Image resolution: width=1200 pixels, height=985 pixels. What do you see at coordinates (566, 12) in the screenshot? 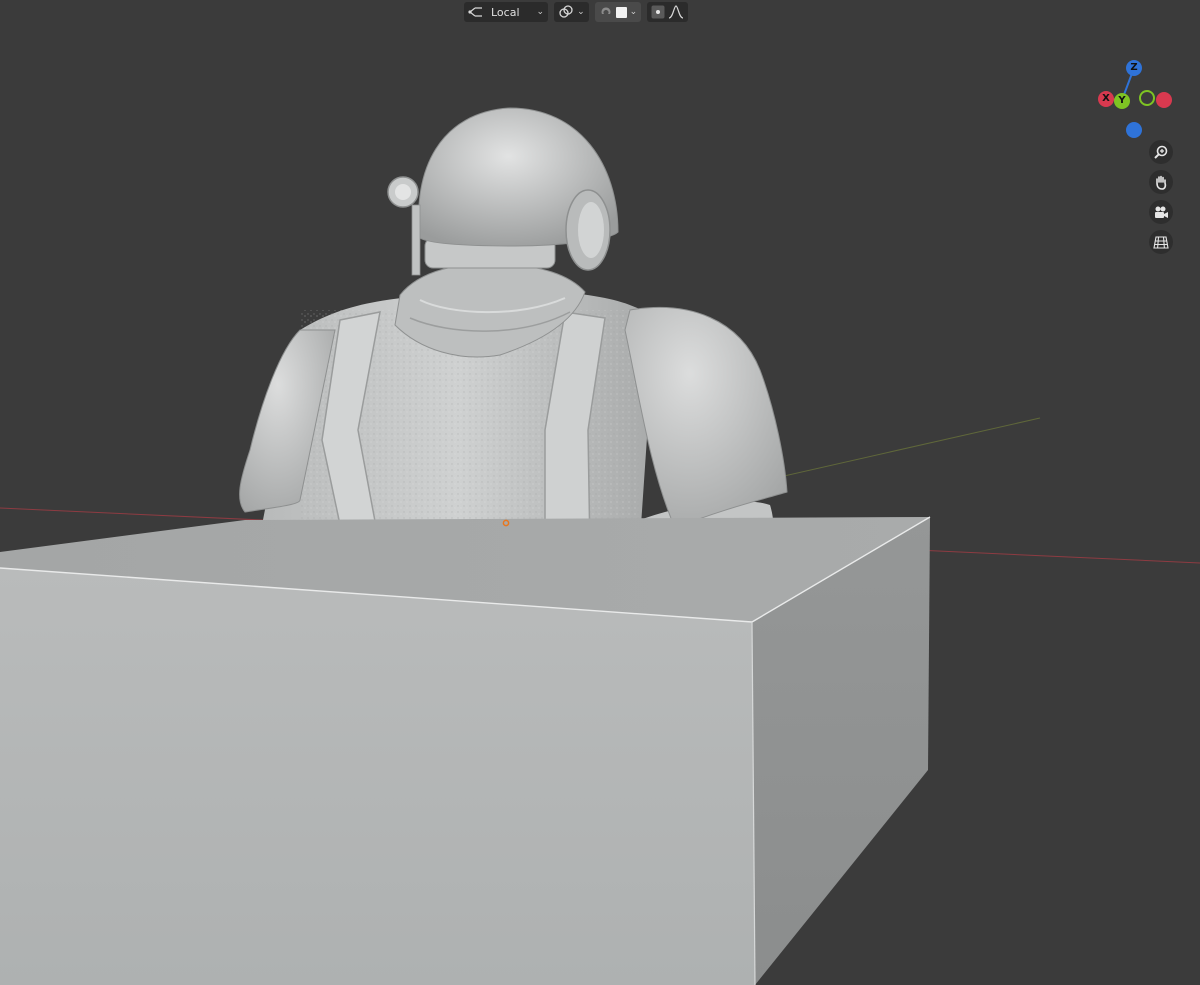
I see `link-chain-icon` at bounding box center [566, 12].